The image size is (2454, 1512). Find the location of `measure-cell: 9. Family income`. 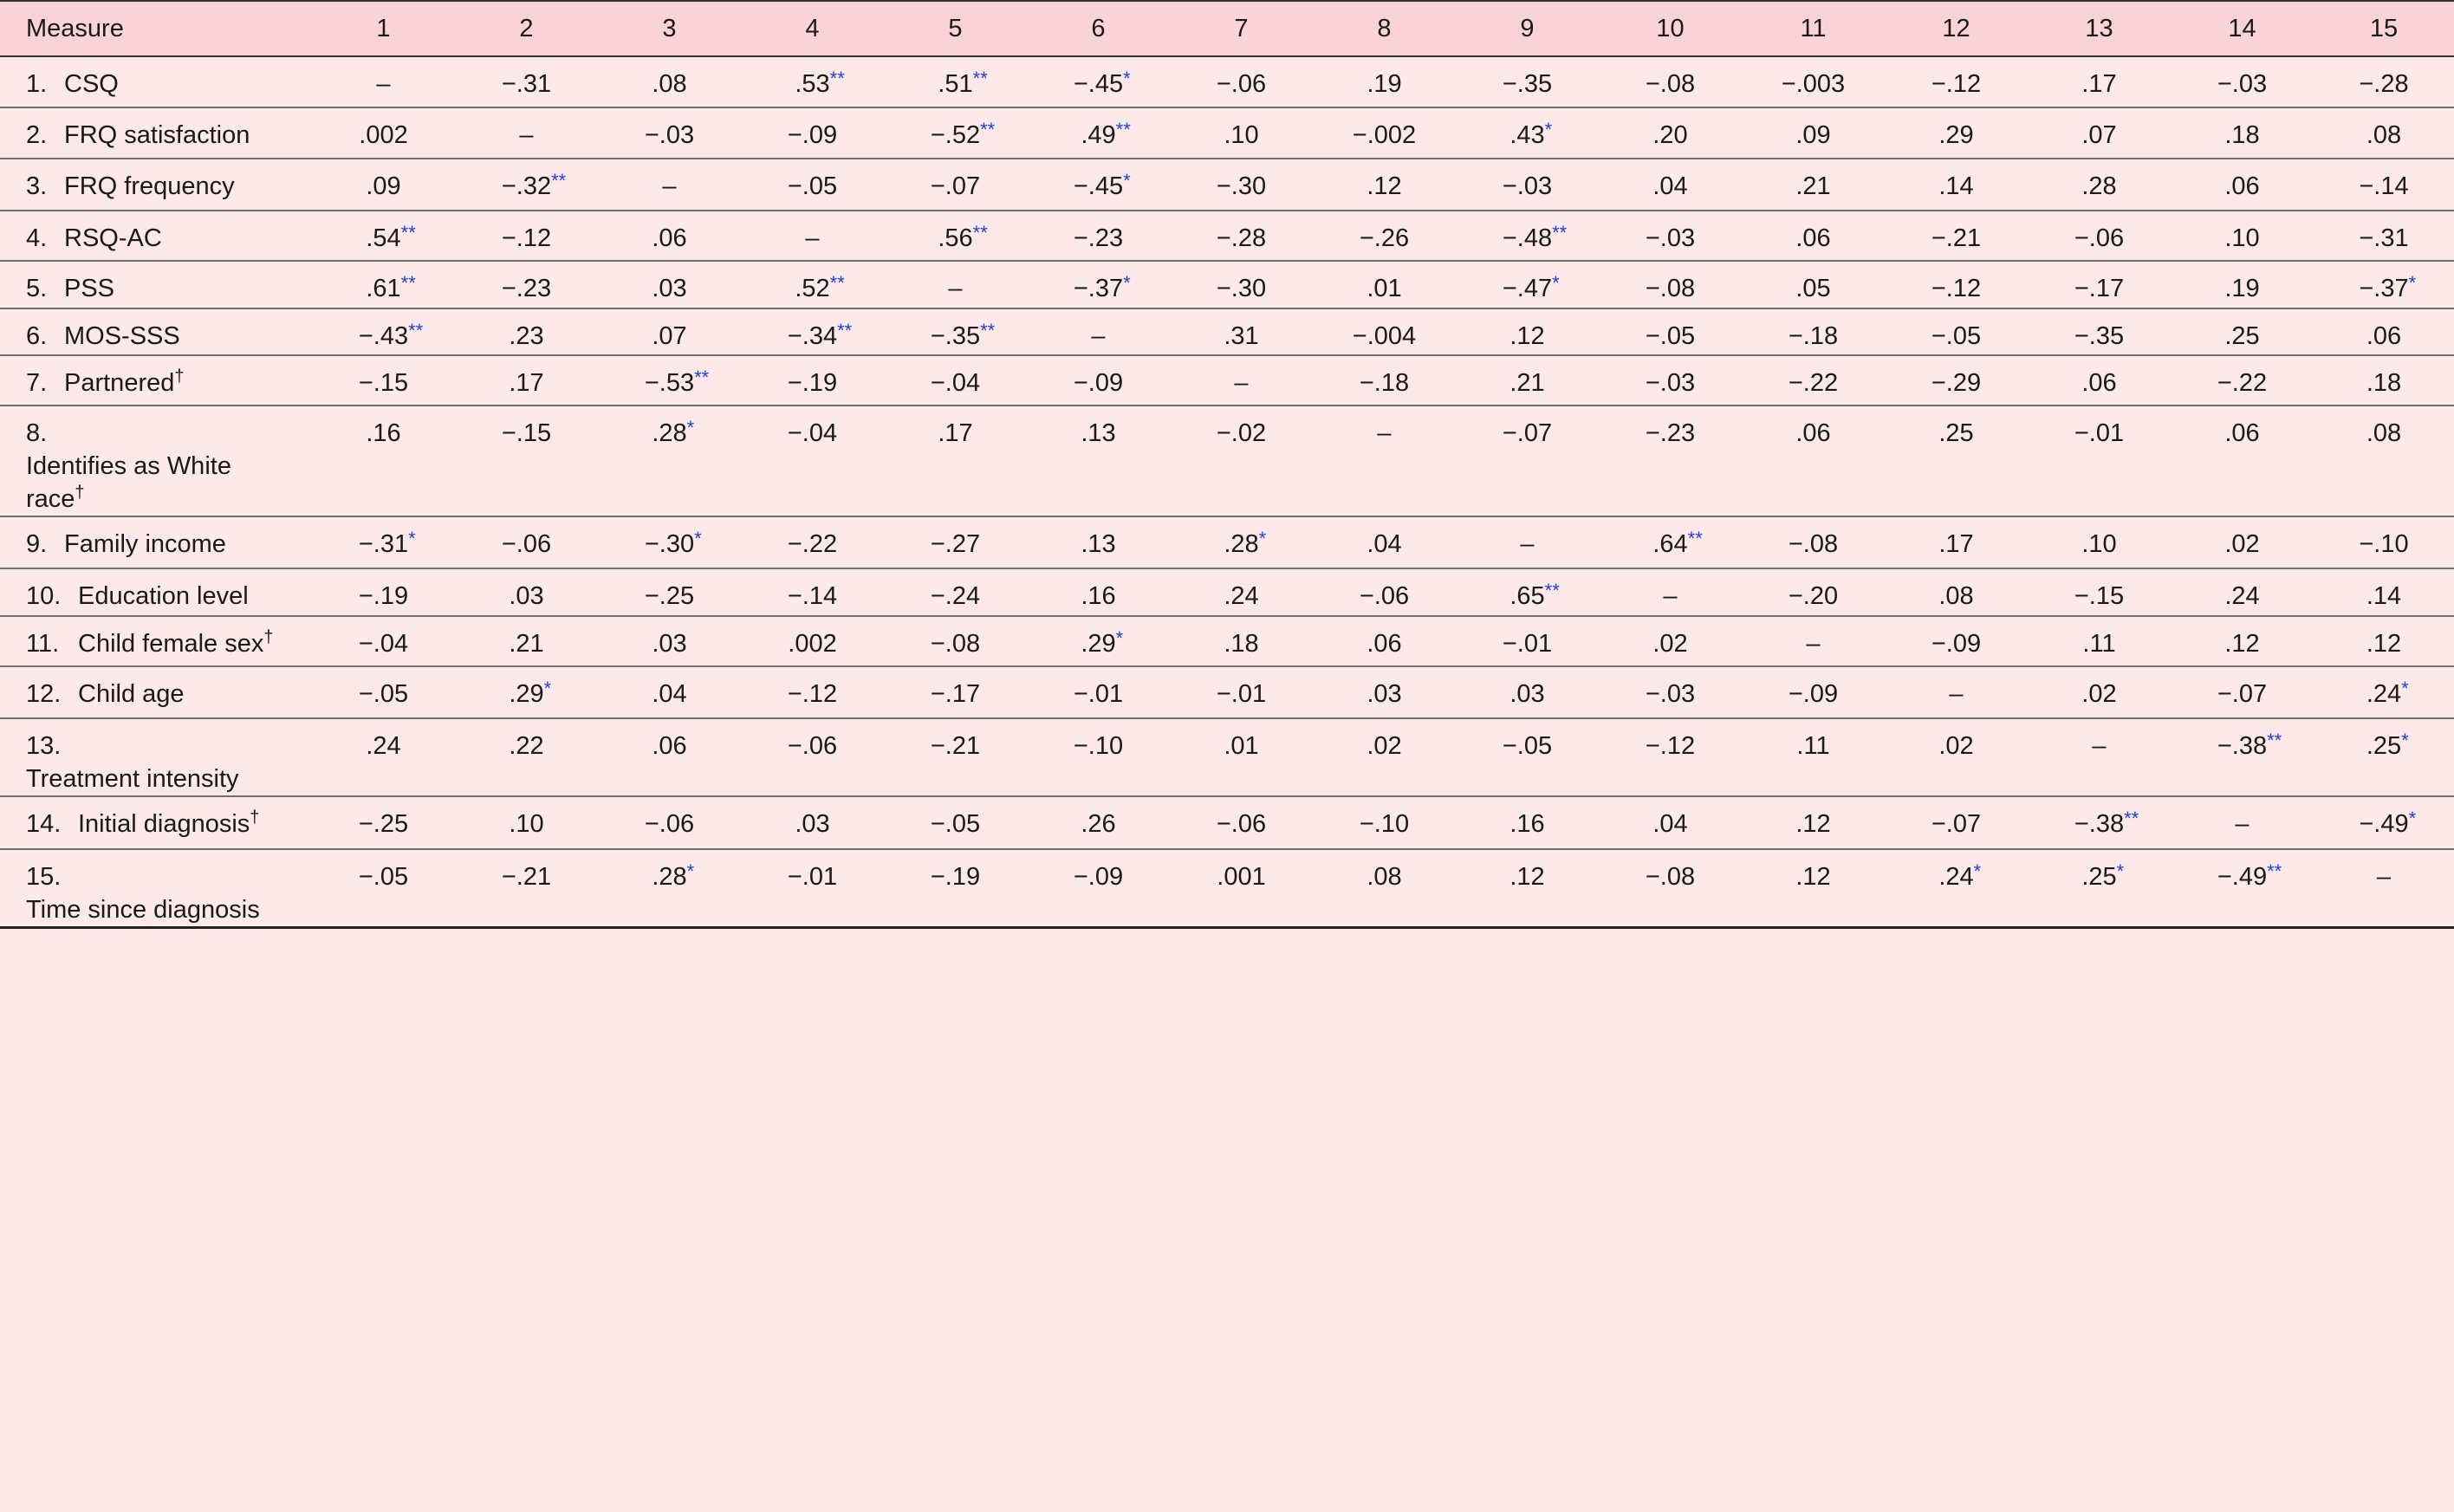

measure-cell: 9. Family income is located at coordinates (156, 542).